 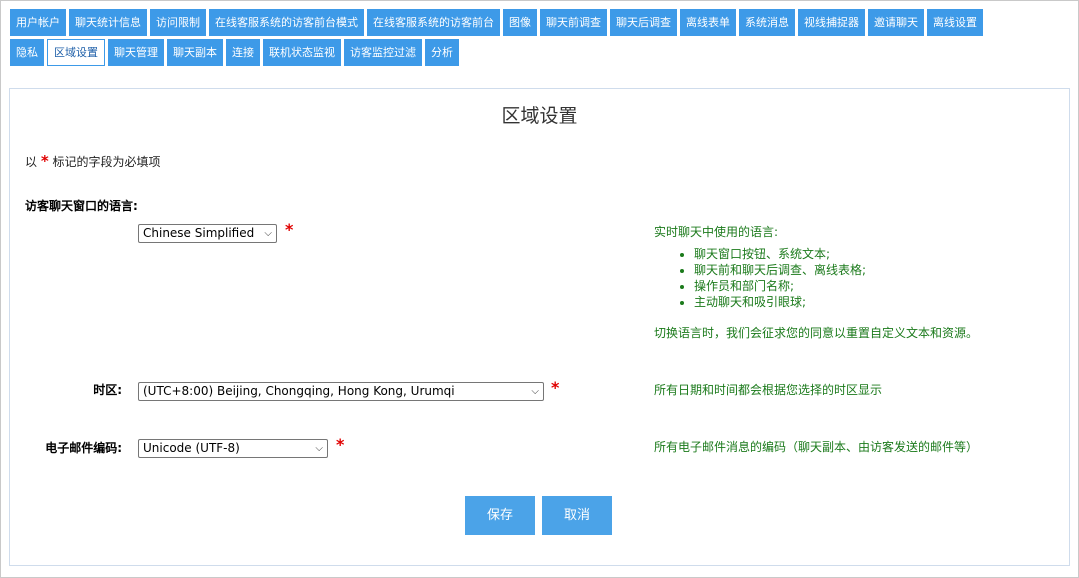 I want to click on cancel-button: 取消, so click(x=577, y=515).